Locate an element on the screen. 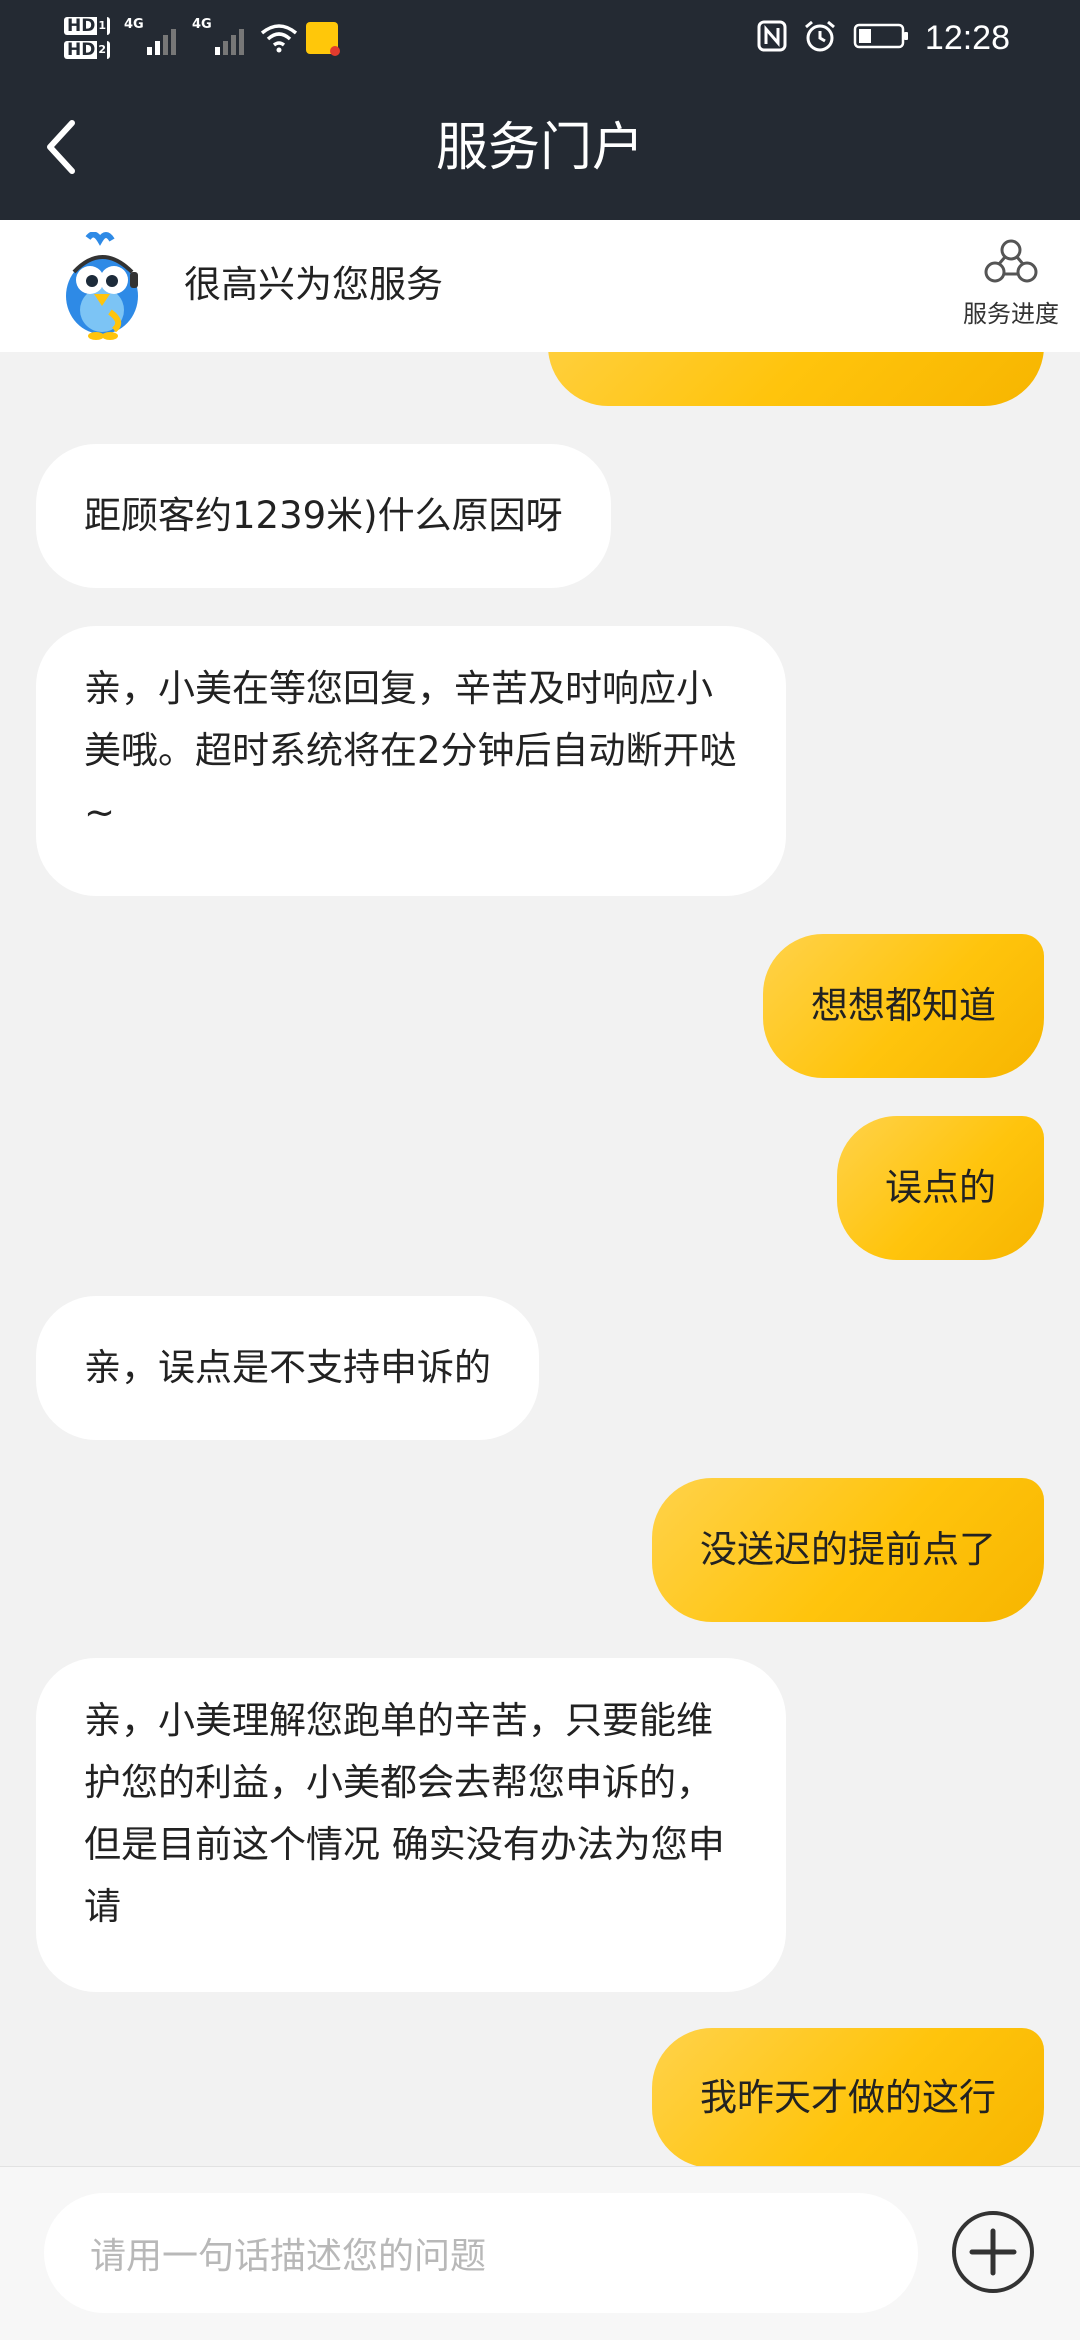  welcome-text: 很高兴为您服务 is located at coordinates (313, 284).